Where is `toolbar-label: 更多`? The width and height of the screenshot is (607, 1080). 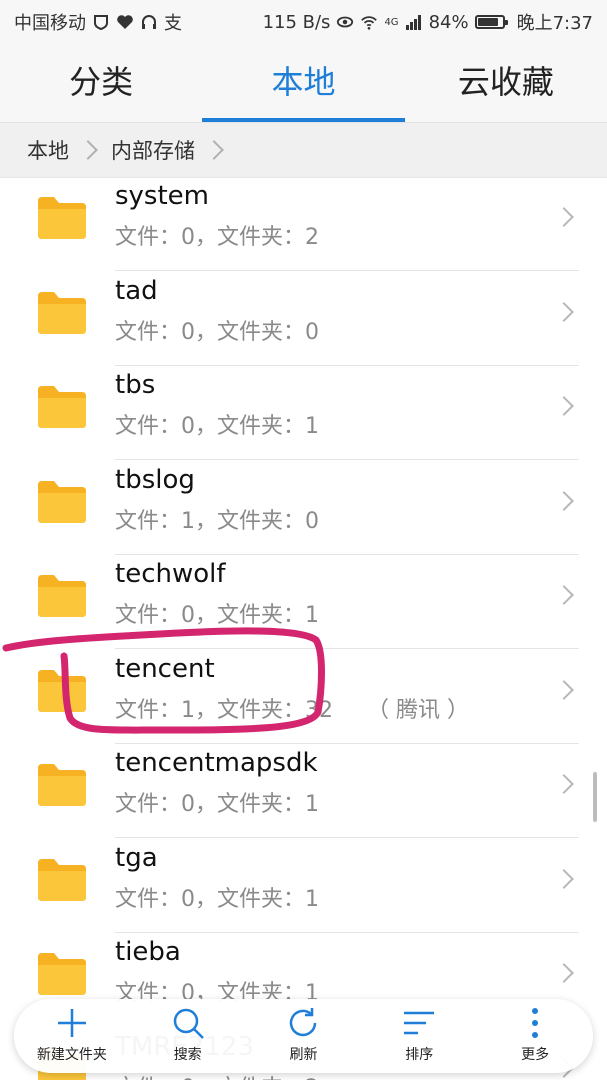 toolbar-label: 更多 is located at coordinates (535, 1055).